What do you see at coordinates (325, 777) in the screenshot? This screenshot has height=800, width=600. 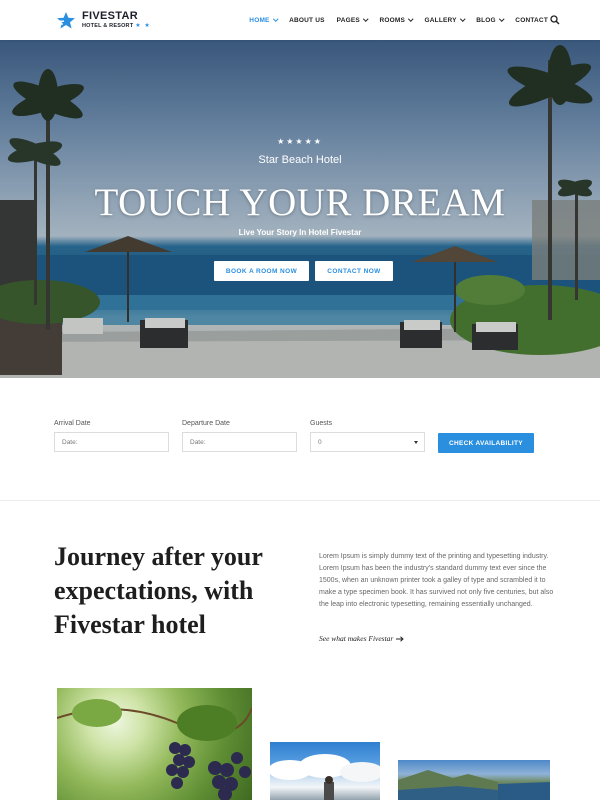 I see `sky-illustration` at bounding box center [325, 777].